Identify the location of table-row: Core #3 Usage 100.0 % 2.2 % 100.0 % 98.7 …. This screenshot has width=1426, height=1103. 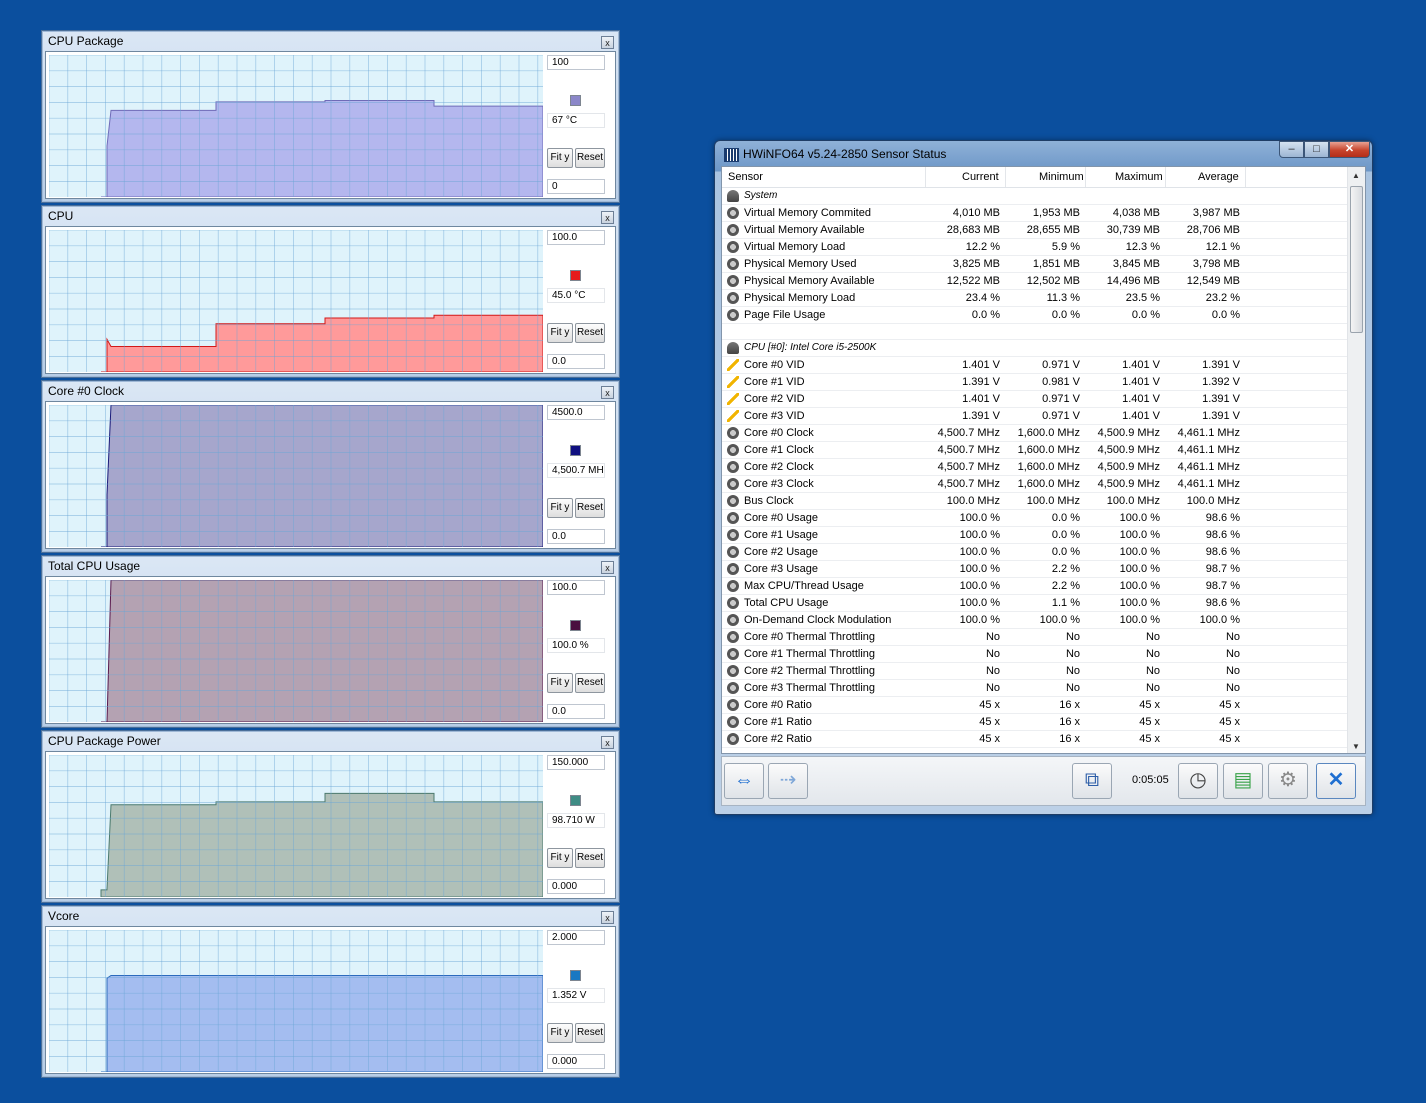
(1035, 569).